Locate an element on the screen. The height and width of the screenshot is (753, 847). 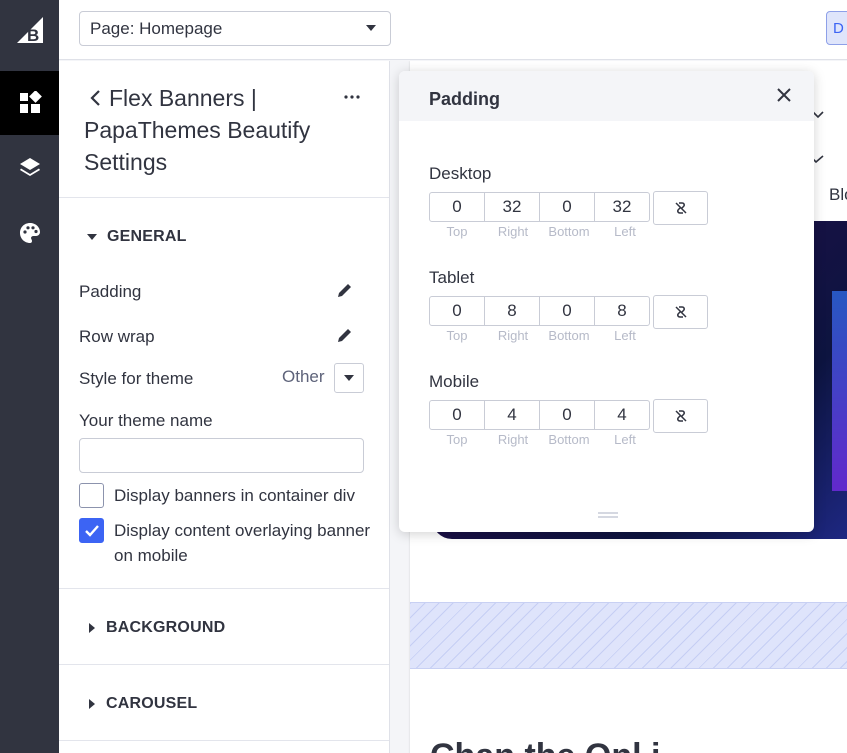
more-options-button is located at coordinates (352, 97).